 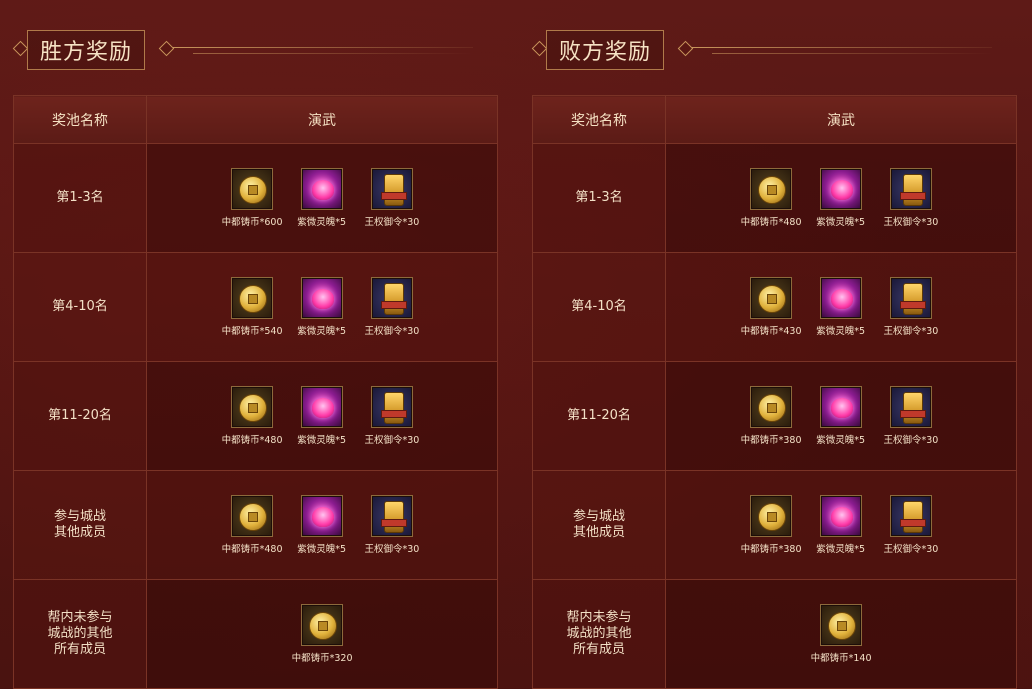 What do you see at coordinates (598, 649) in the screenshot?
I see `pool-name-line: 所有成员` at bounding box center [598, 649].